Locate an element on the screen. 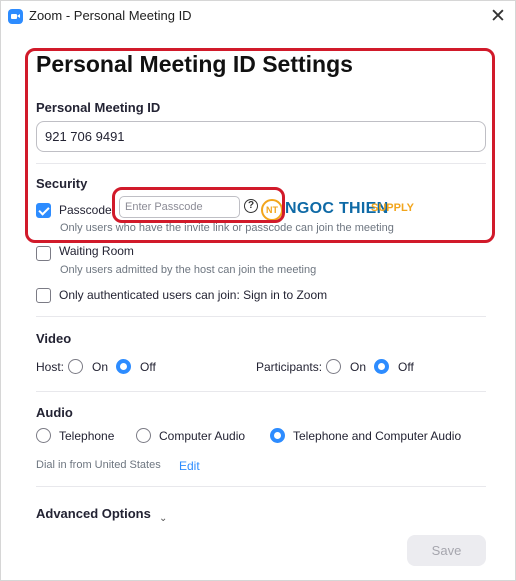 The height and width of the screenshot is (581, 516). highlight-box-passcode is located at coordinates (198, 205).